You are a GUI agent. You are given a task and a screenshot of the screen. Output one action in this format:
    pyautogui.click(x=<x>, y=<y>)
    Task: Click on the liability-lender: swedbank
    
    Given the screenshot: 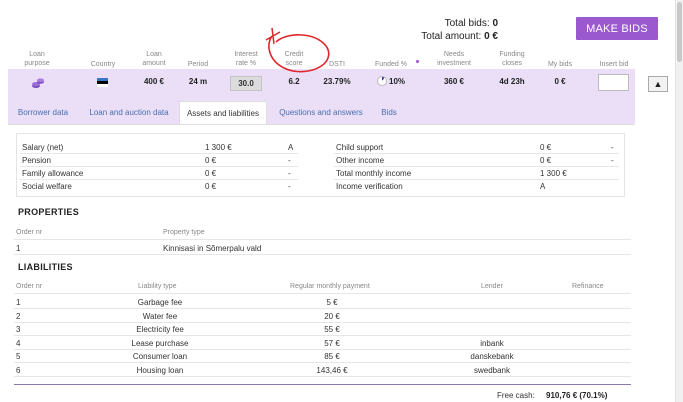 What is the action you would take?
    pyautogui.click(x=492, y=370)
    